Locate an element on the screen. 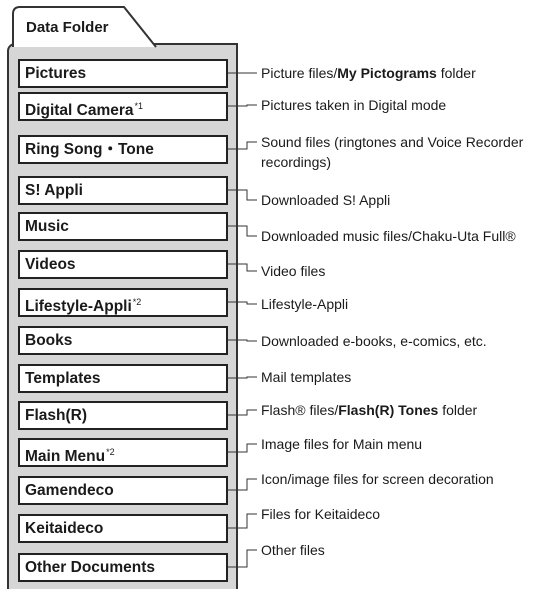 The height and width of the screenshot is (589, 541). folder-item: Other Documents is located at coordinates (123, 567).